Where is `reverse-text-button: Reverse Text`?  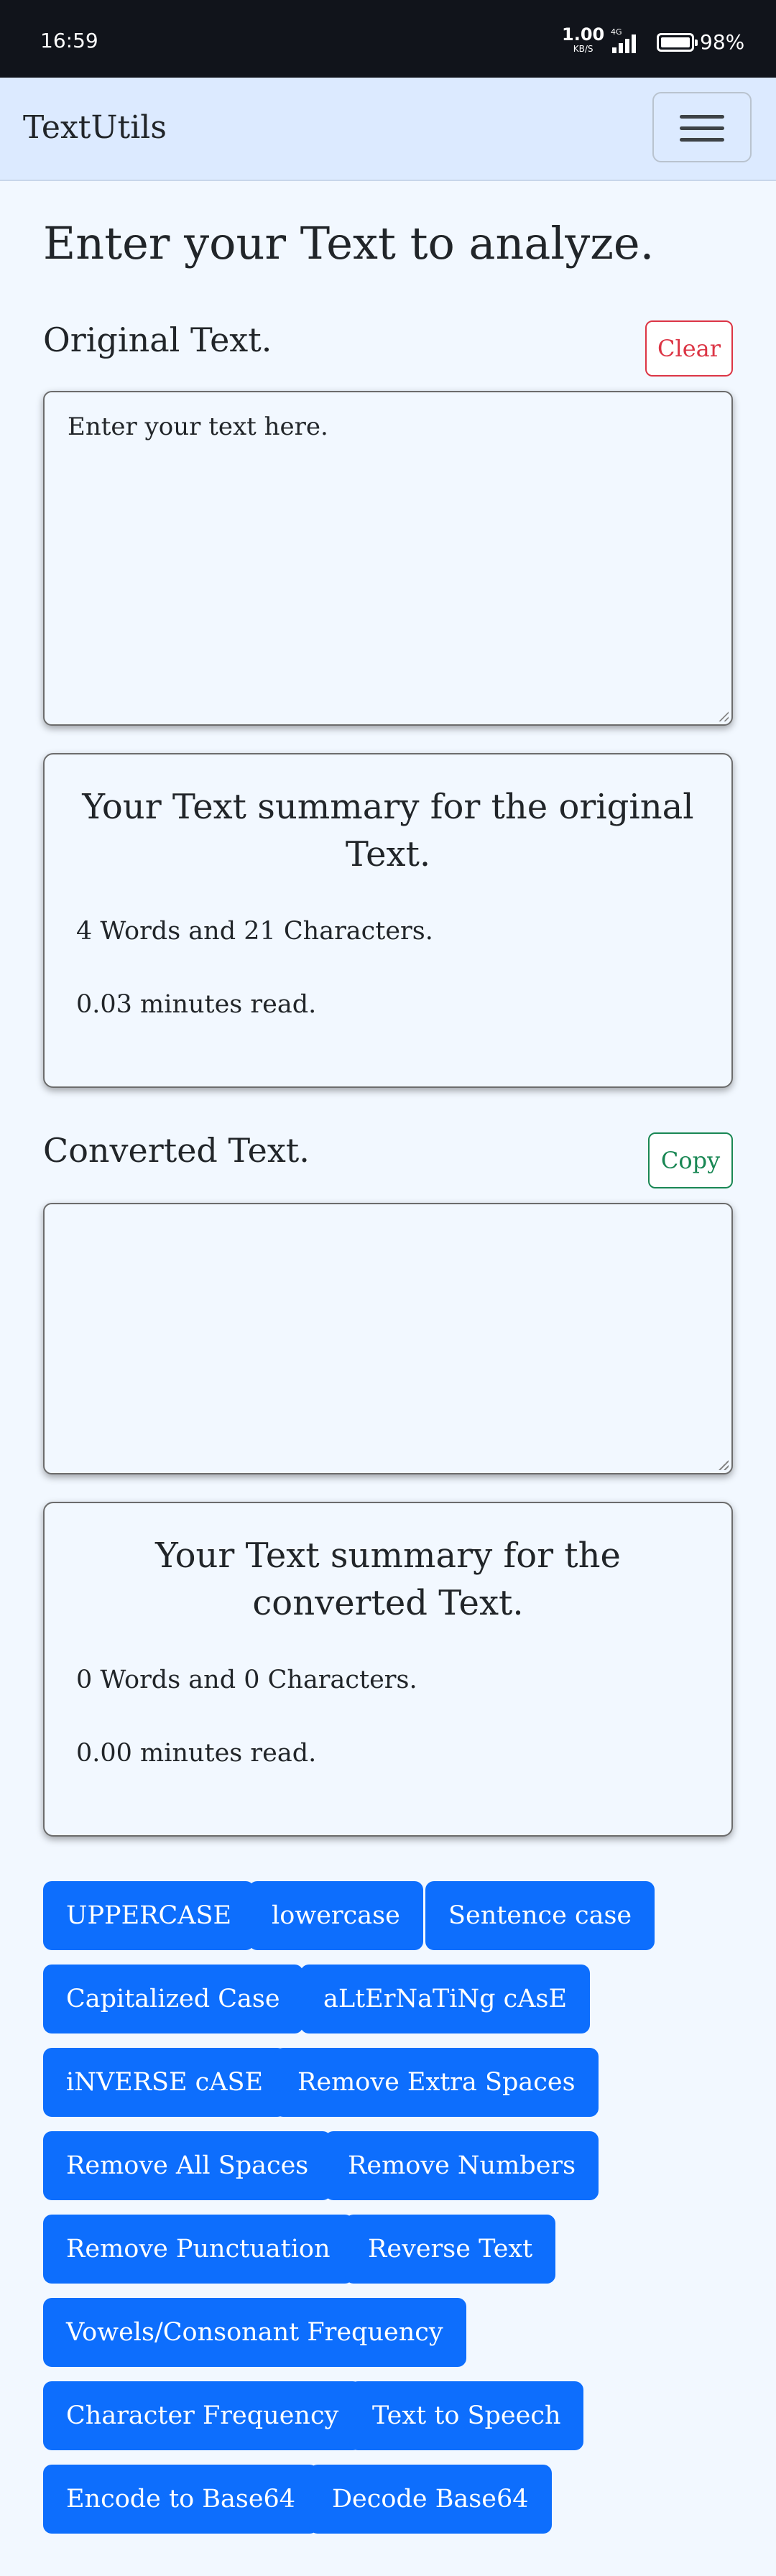 reverse-text-button: Reverse Text is located at coordinates (450, 2249).